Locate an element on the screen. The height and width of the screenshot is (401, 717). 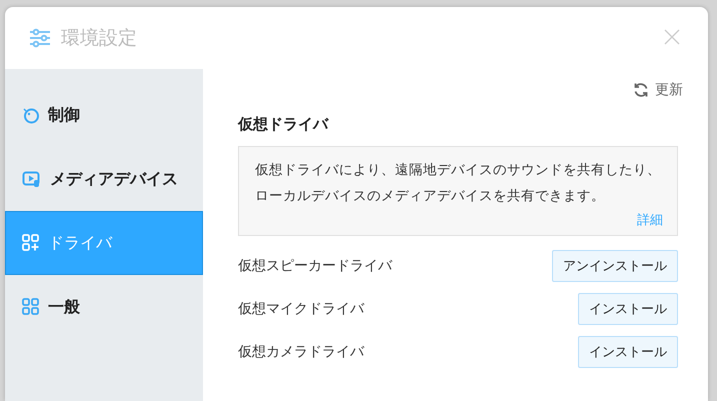
sidebar-item: 一般 is located at coordinates (104, 307).